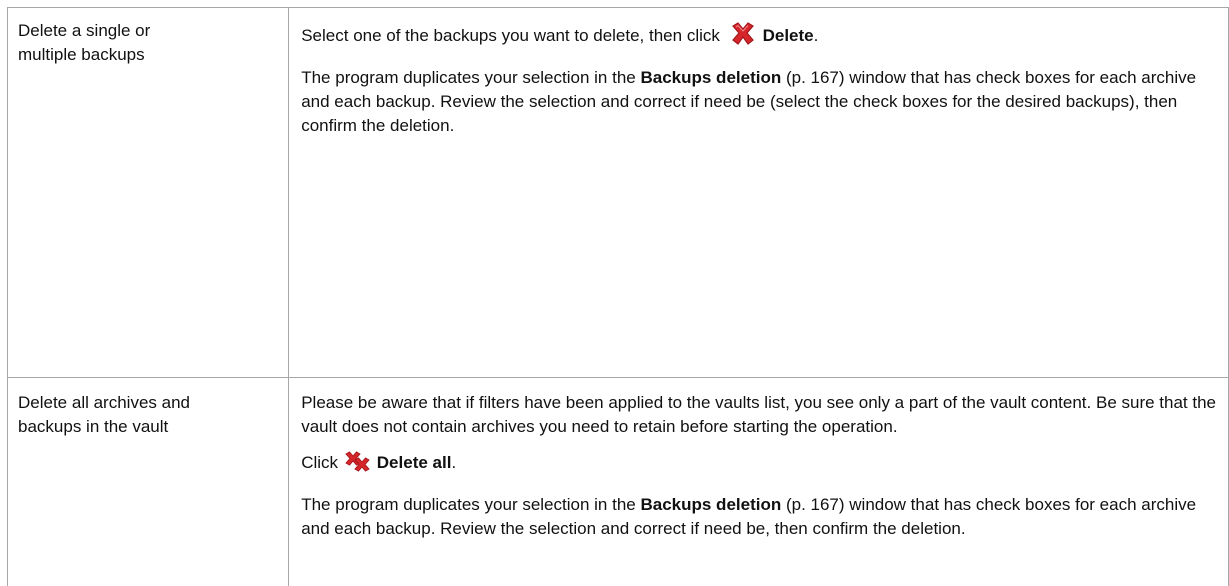 The height and width of the screenshot is (586, 1229). Describe the element at coordinates (758, 460) in the screenshot. I see `instruction-paragraph: Click Delete all.` at that location.